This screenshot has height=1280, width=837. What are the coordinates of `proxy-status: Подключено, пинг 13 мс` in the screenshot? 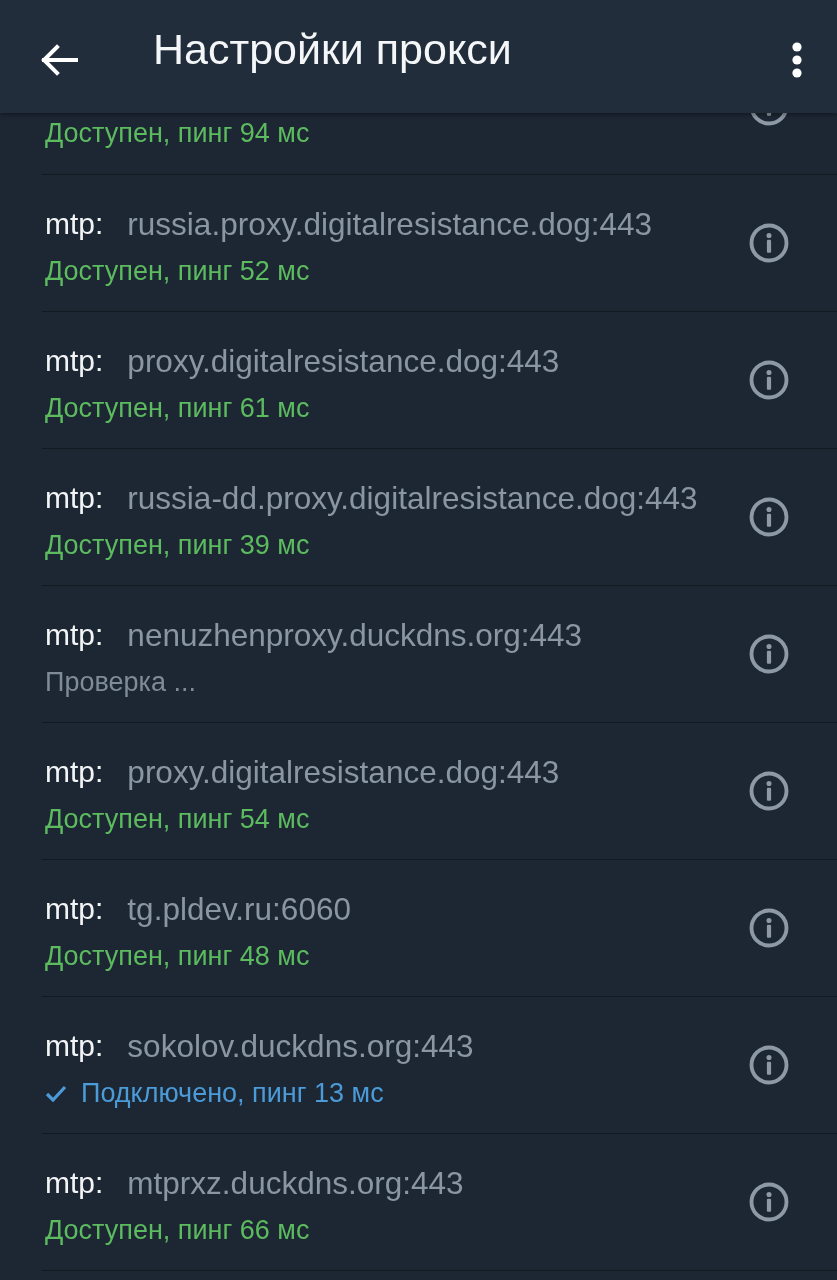 It's located at (232, 1093).